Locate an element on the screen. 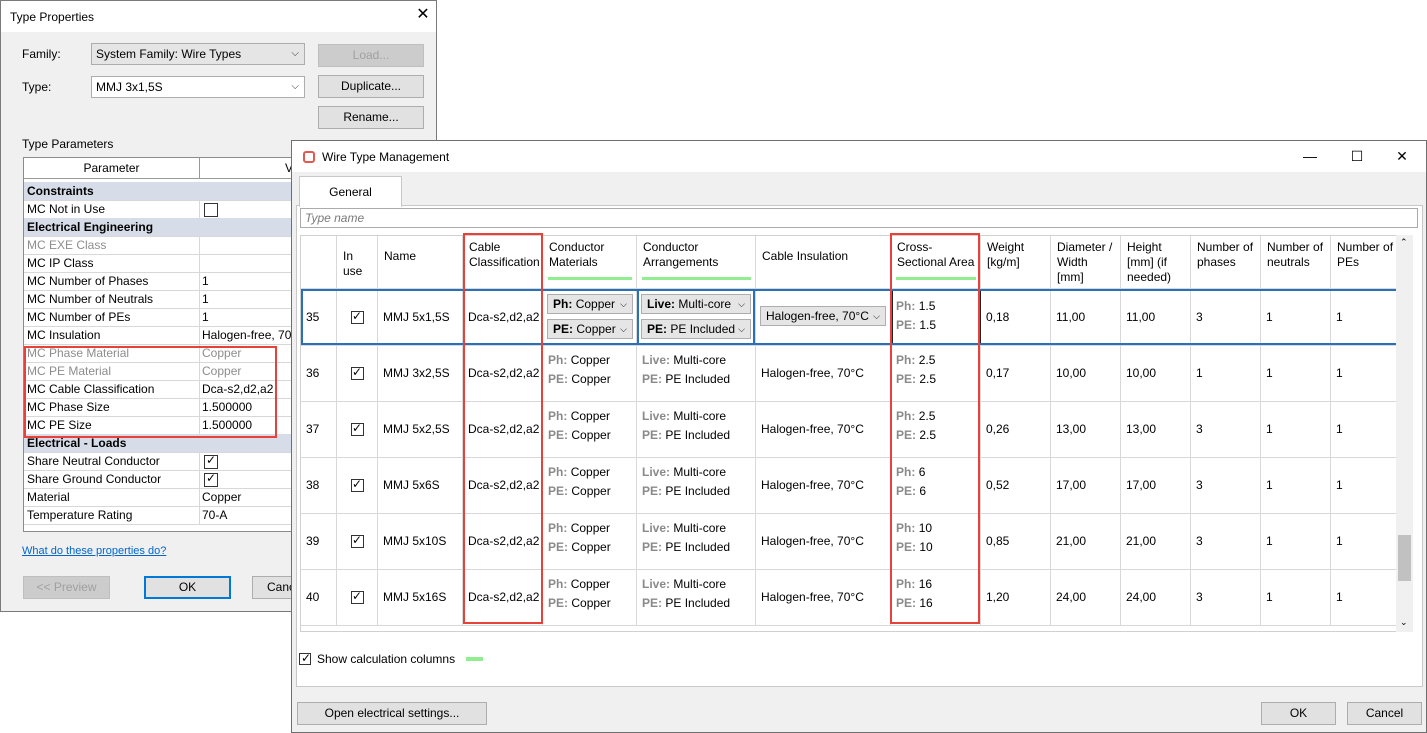 This screenshot has width=1427, height=733. weight-cell: 0,17 is located at coordinates (1016, 373).